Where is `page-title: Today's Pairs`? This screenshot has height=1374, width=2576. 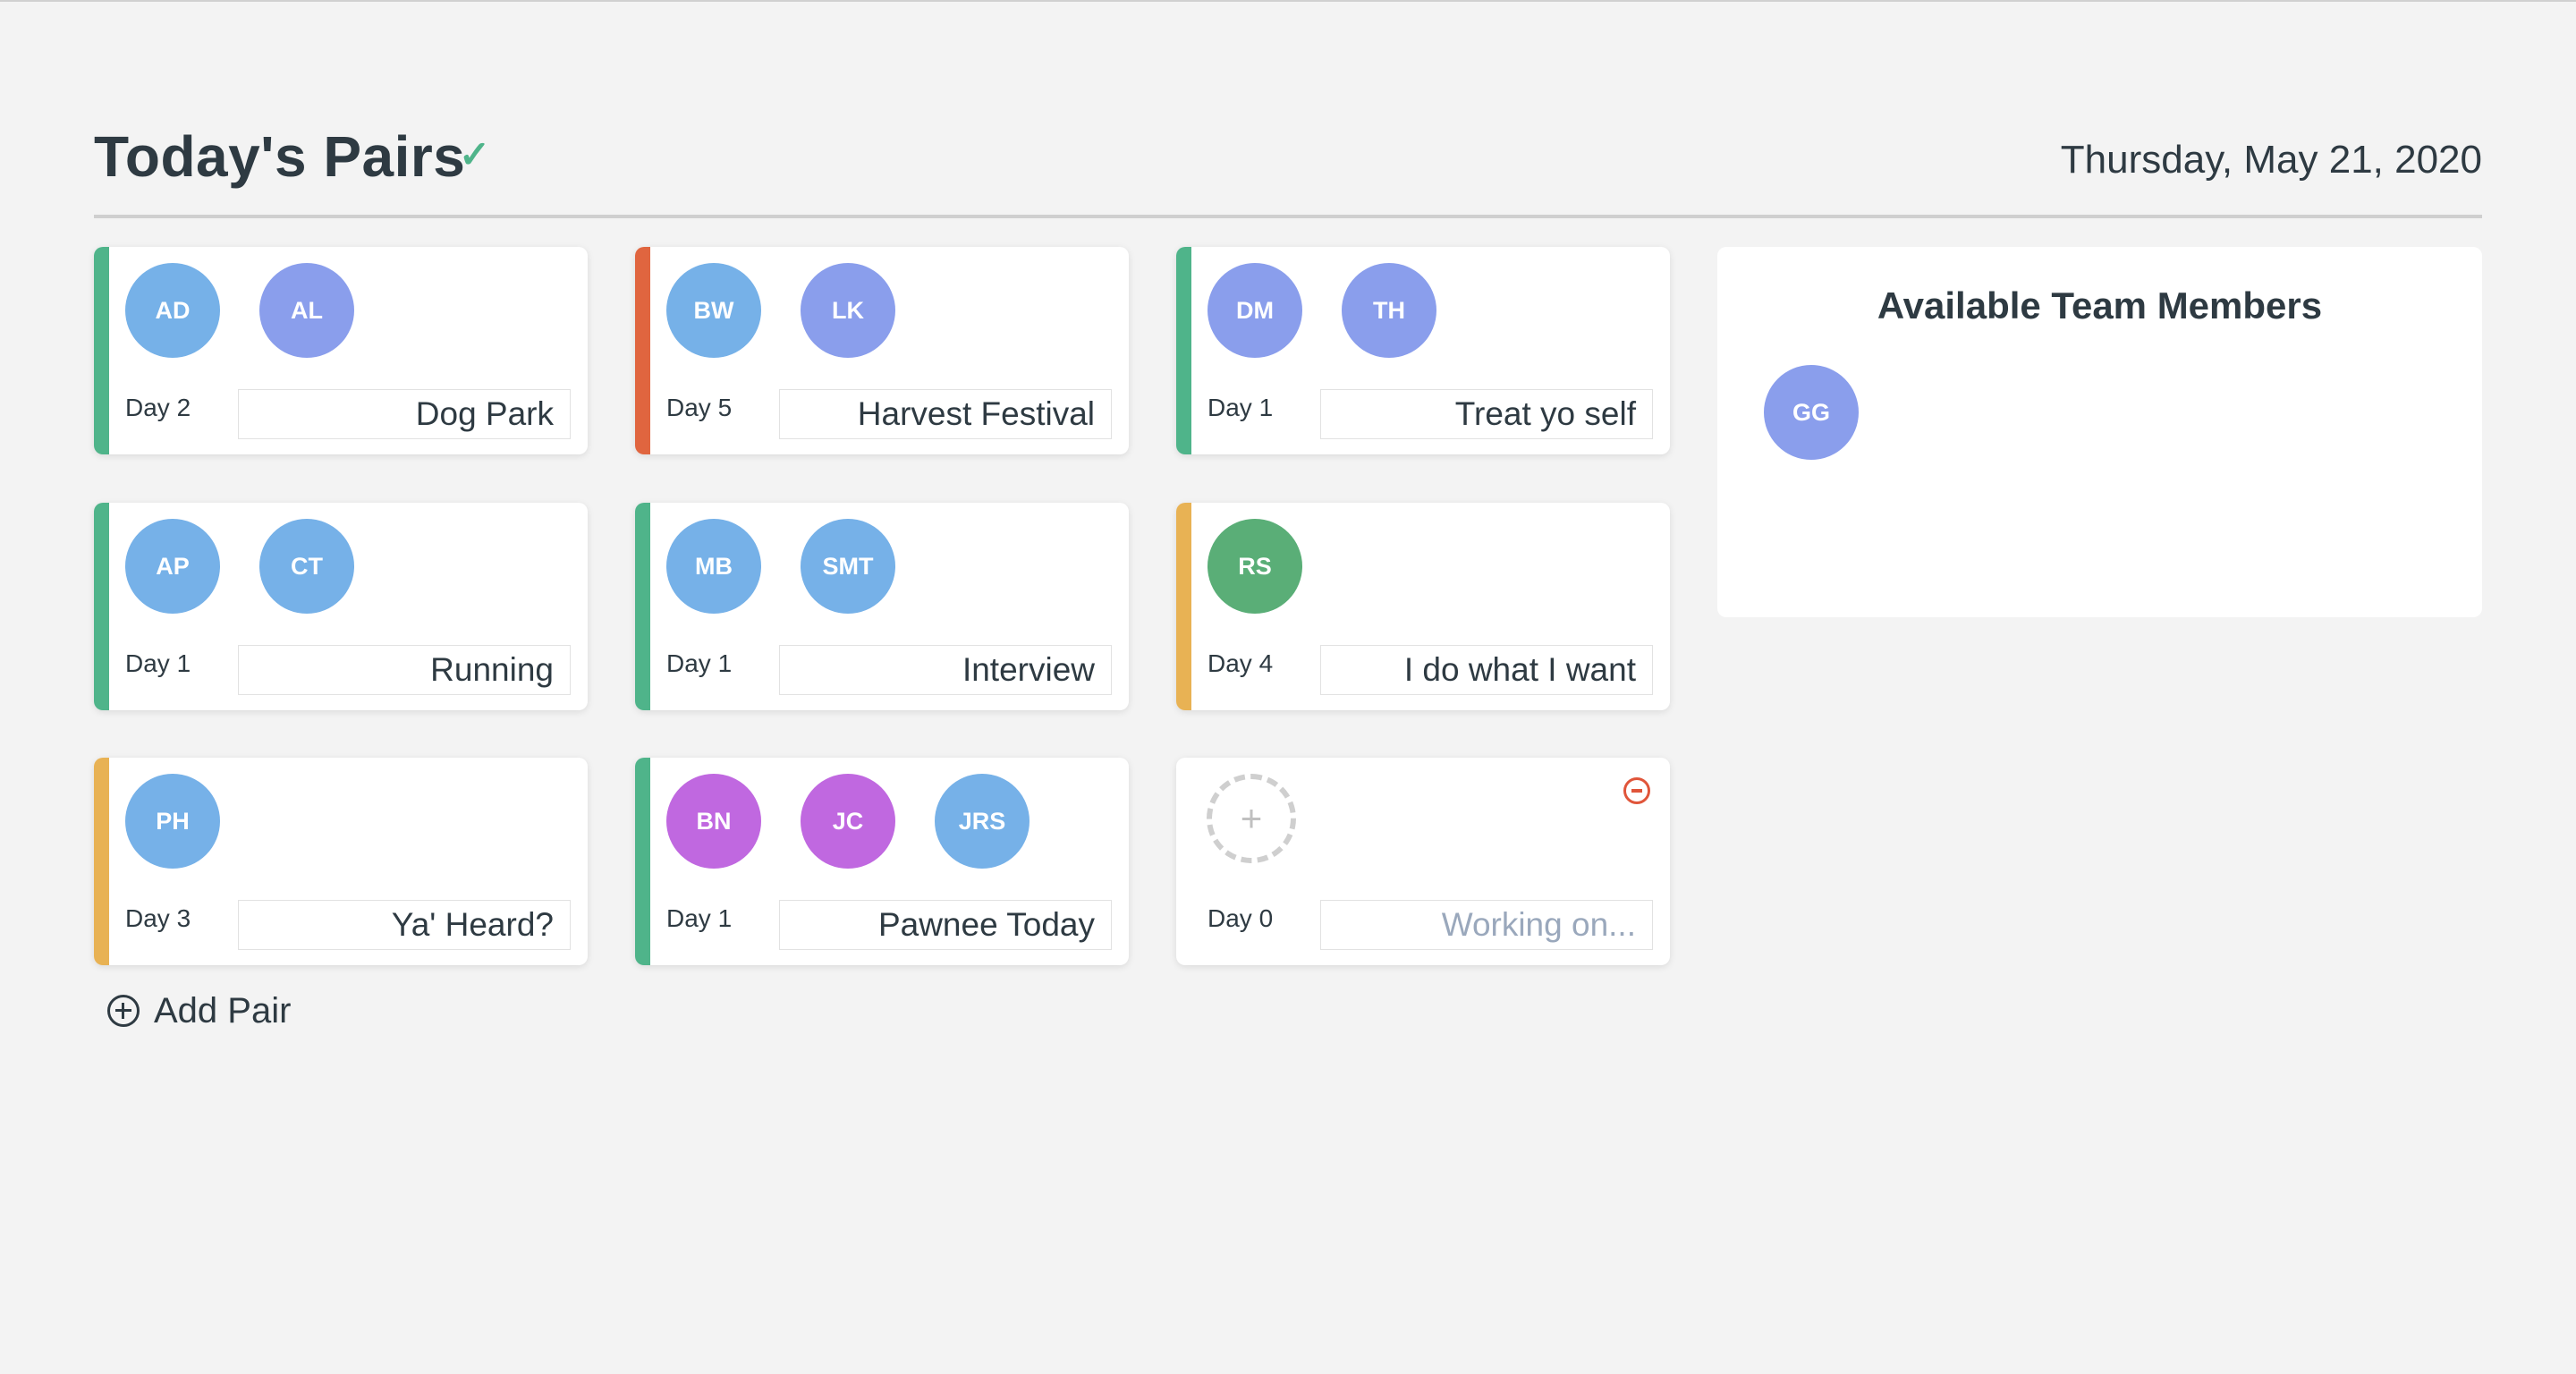
page-title: Today's Pairs is located at coordinates (280, 156).